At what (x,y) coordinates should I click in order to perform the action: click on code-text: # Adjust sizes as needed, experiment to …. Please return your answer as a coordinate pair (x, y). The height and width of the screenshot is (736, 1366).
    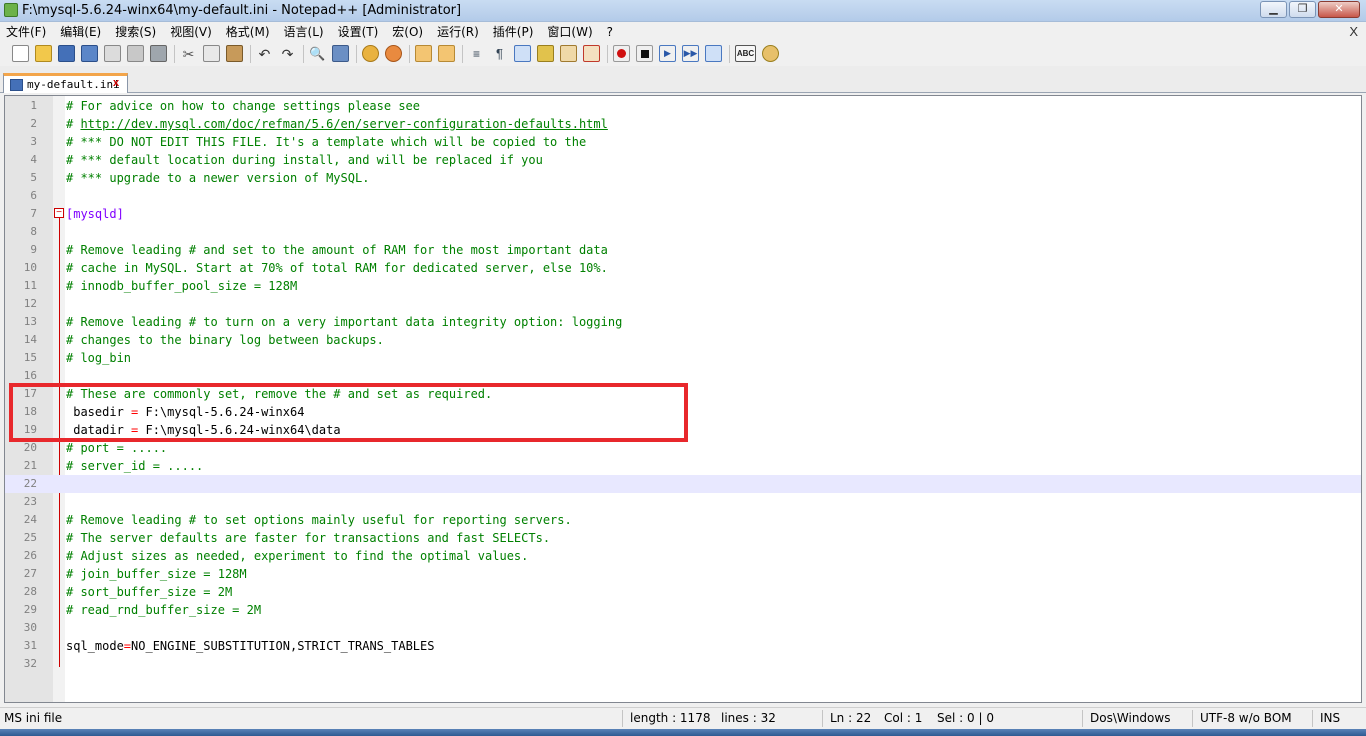
    Looking at the image, I should click on (297, 556).